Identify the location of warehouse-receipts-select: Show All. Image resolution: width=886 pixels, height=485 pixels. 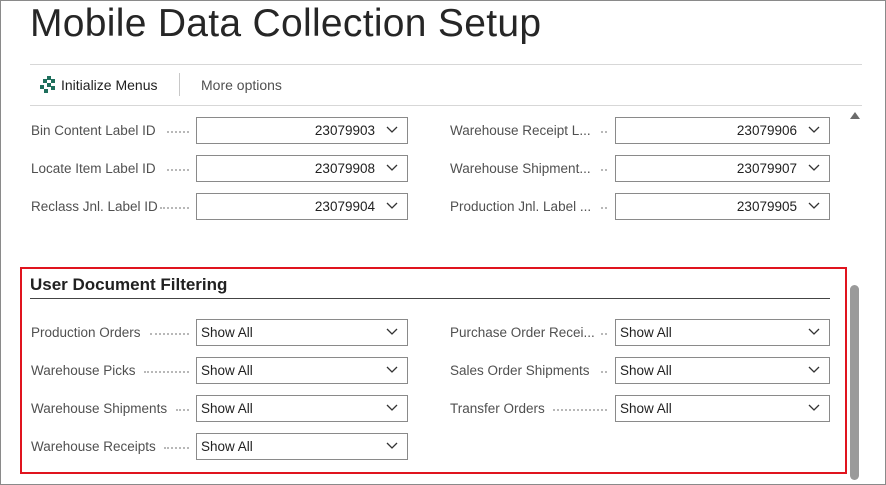
(302, 446).